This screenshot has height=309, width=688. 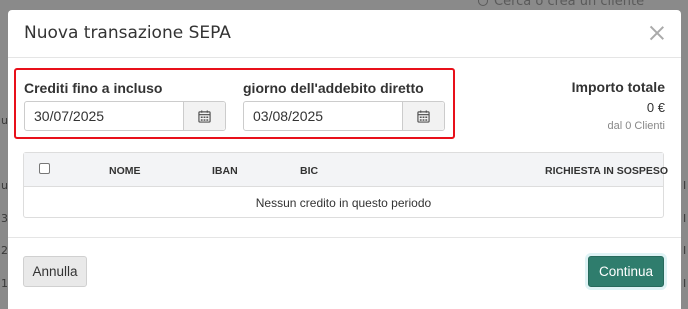 I want to click on credits-date-input, so click(x=104, y=116).